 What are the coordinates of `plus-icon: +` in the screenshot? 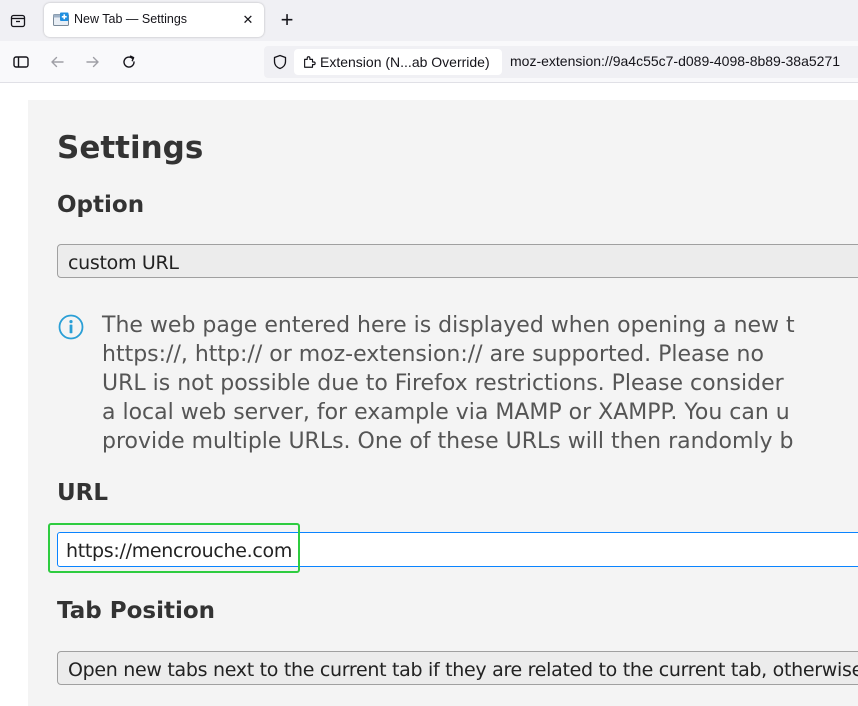 It's located at (287, 19).